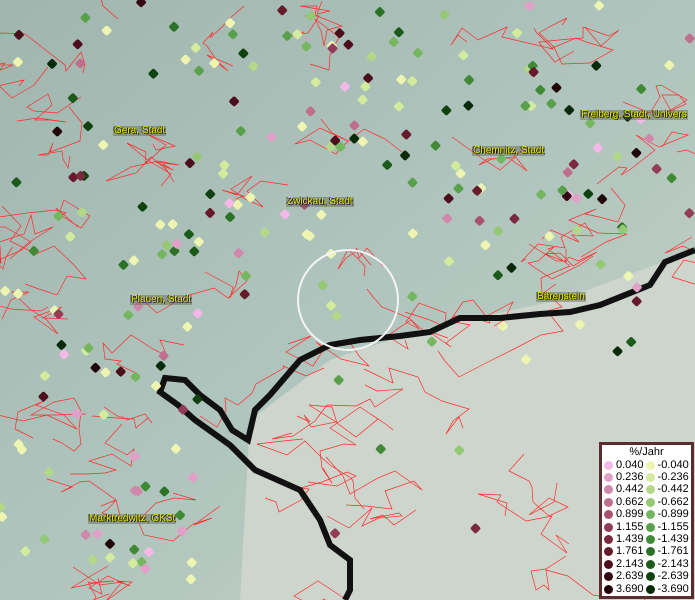 This screenshot has height=600, width=695. Describe the element at coordinates (139, 131) in the screenshot. I see `place-label: Gera, Stadt` at that location.